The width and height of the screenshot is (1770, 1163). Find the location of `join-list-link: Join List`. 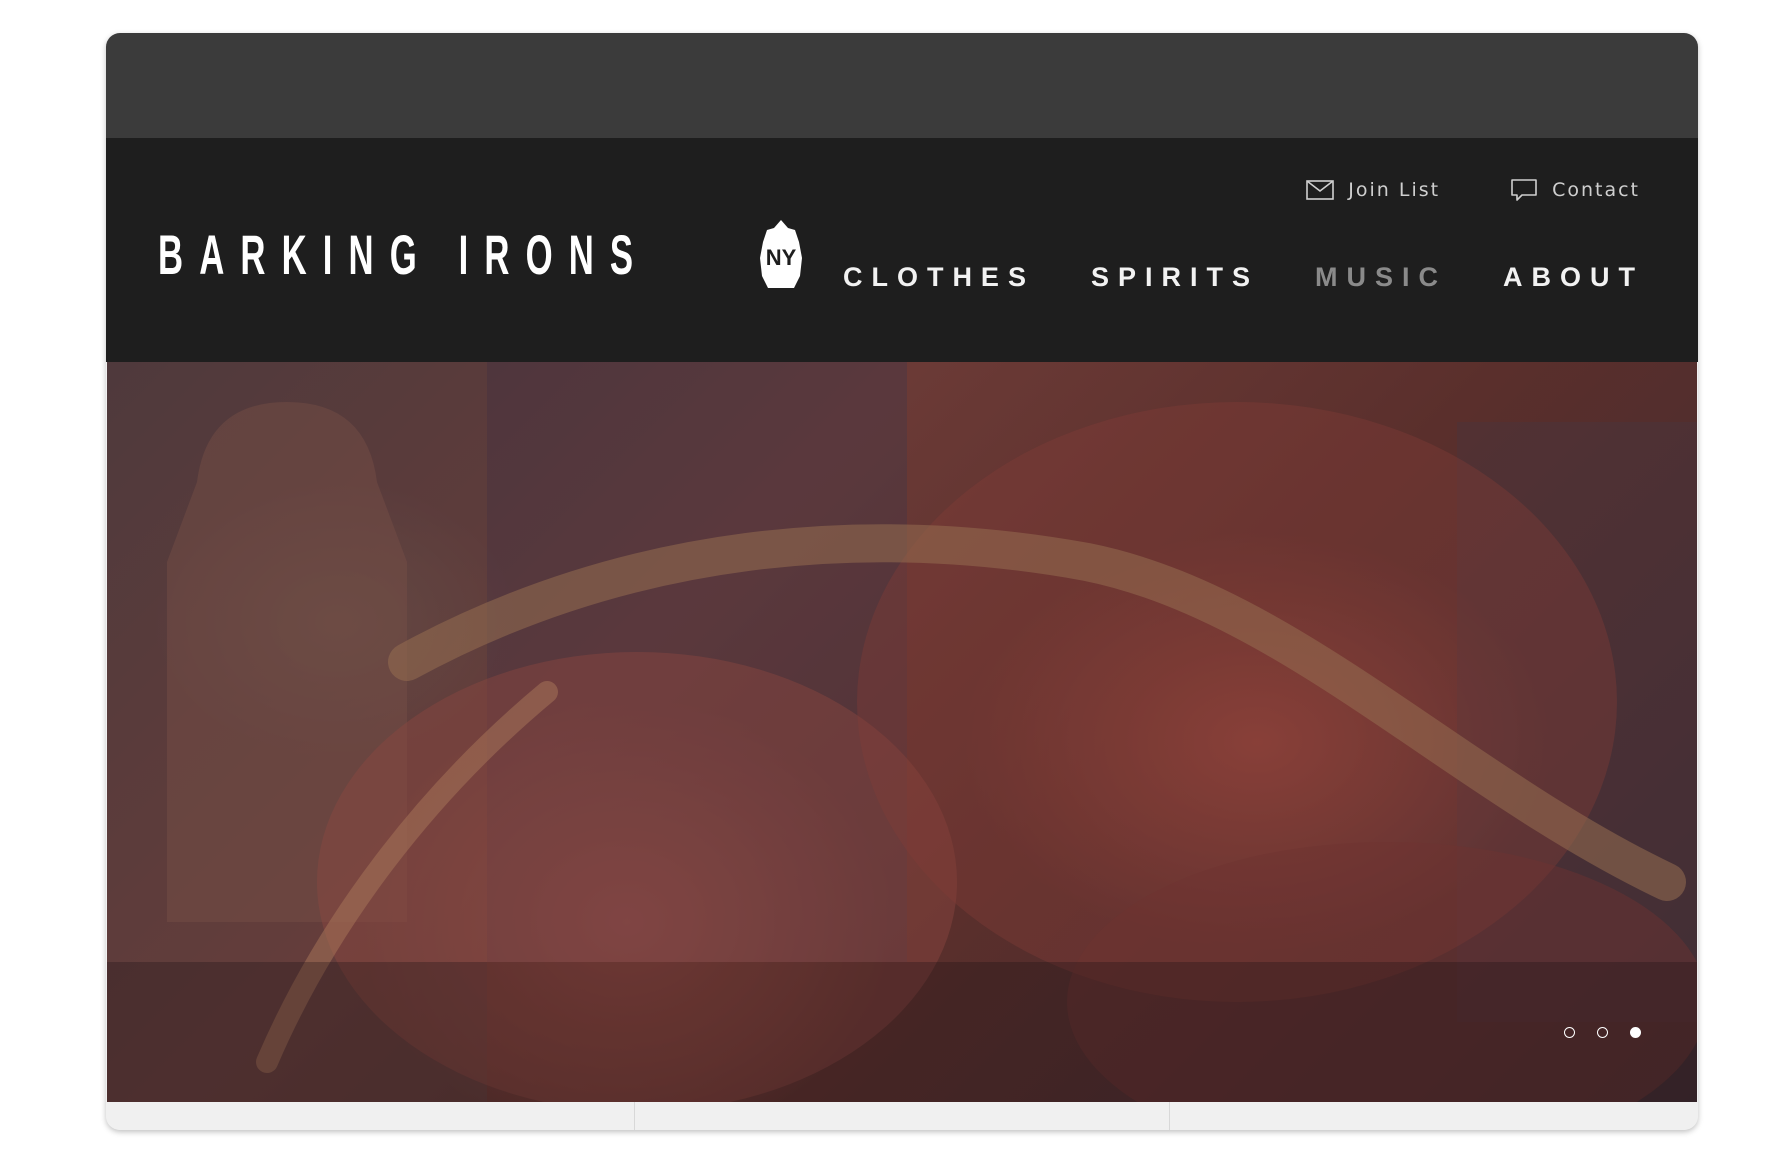

join-list-link: Join List is located at coordinates (1373, 190).